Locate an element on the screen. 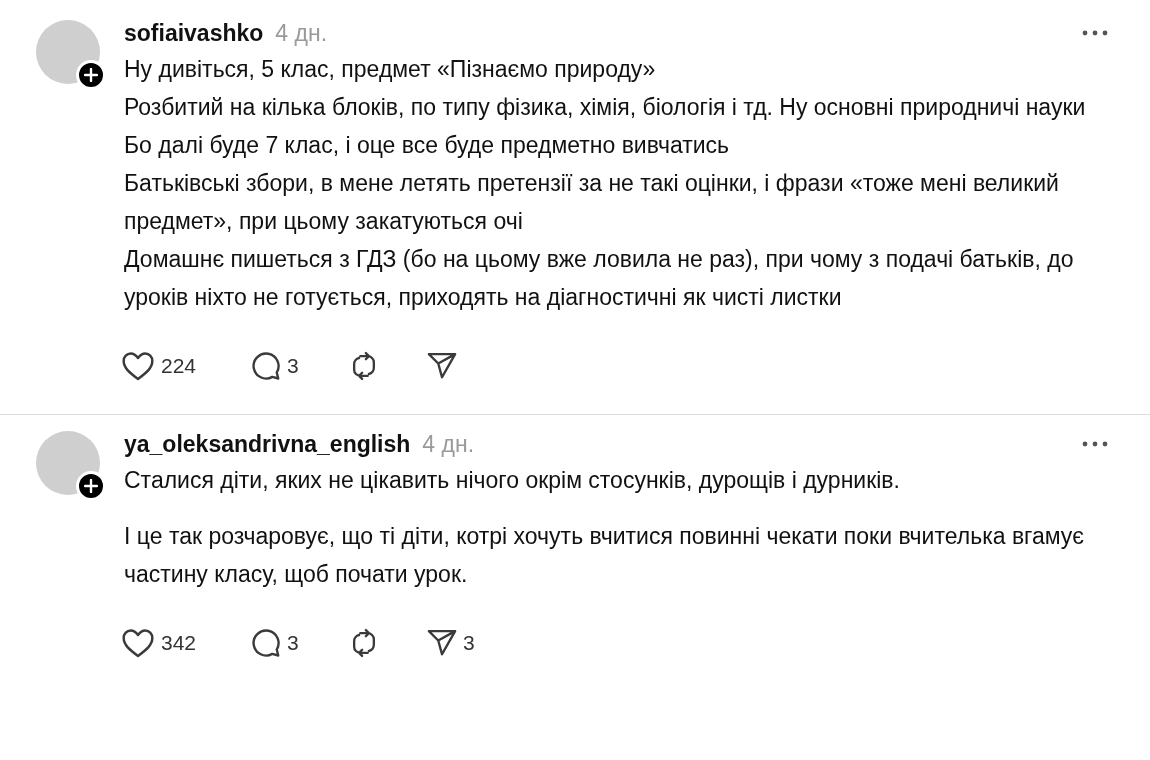 This screenshot has height=760, width=1150. count-label: 342 is located at coordinates (179, 643).